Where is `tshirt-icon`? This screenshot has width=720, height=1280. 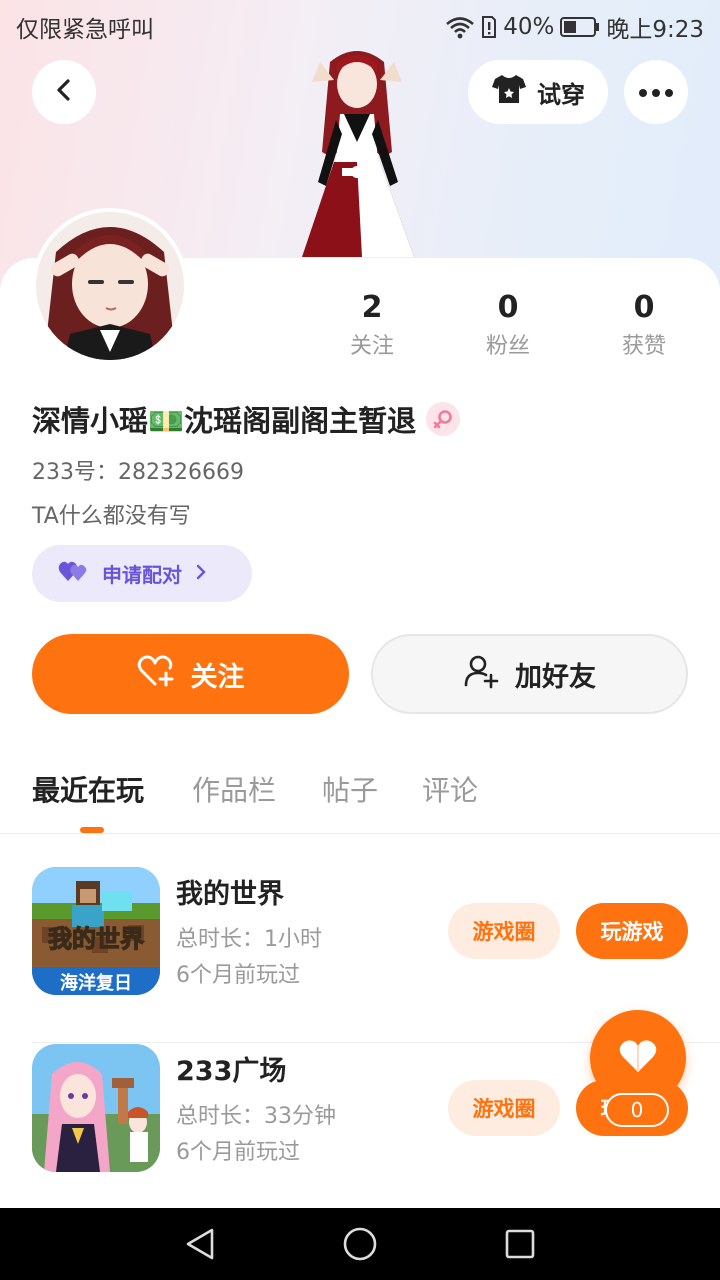 tshirt-icon is located at coordinates (509, 92).